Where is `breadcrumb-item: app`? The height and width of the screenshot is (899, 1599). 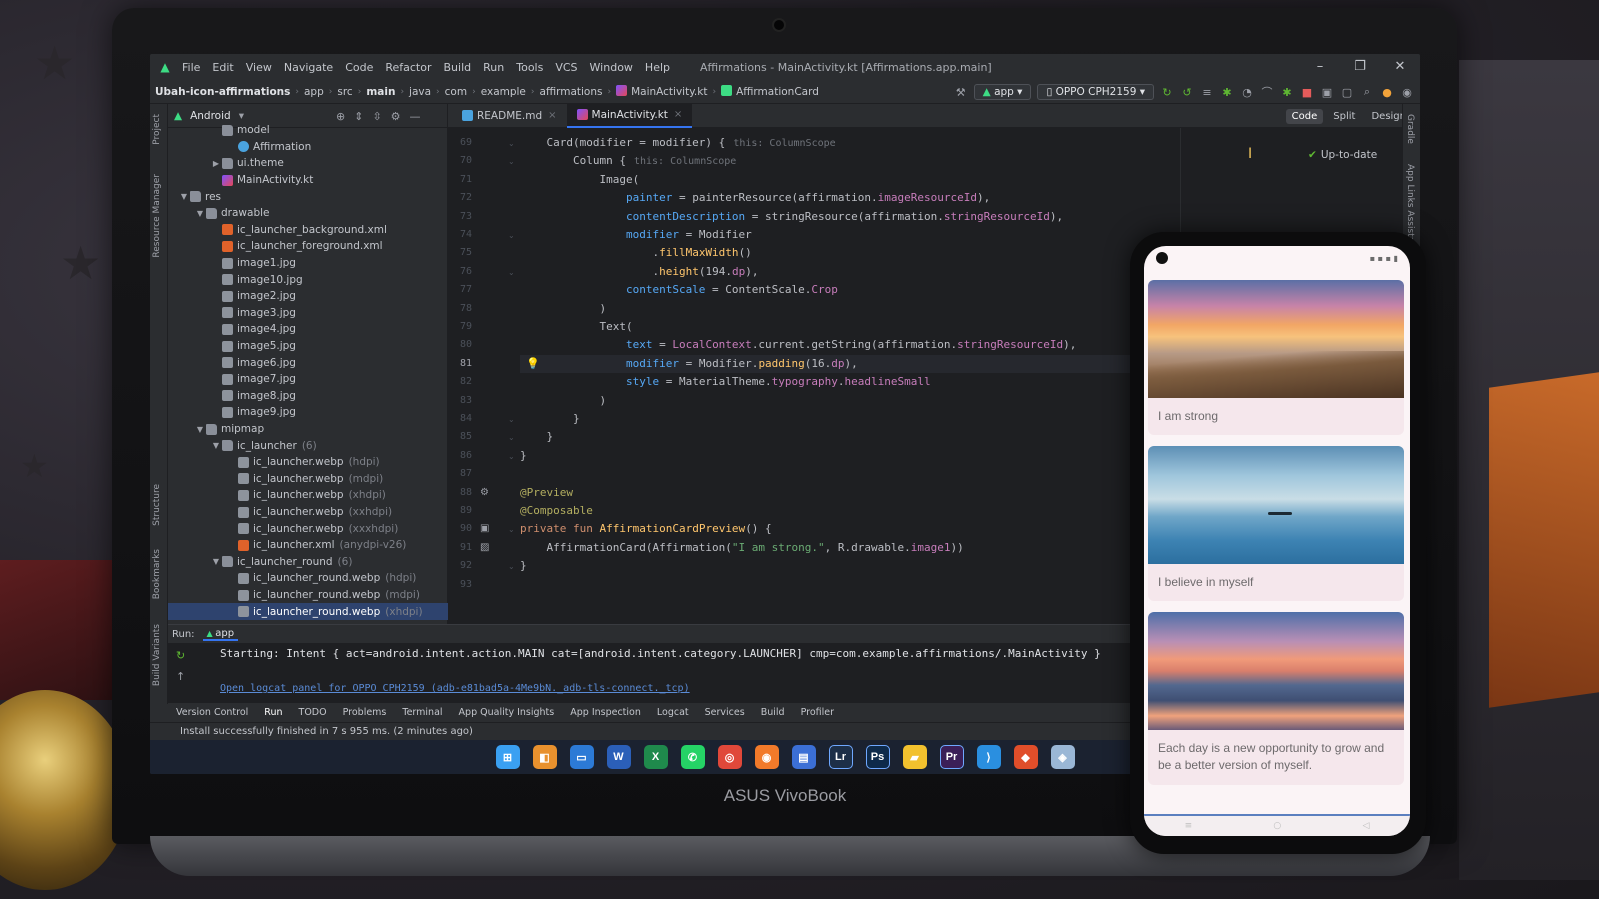
breadcrumb-item: app is located at coordinates (314, 92).